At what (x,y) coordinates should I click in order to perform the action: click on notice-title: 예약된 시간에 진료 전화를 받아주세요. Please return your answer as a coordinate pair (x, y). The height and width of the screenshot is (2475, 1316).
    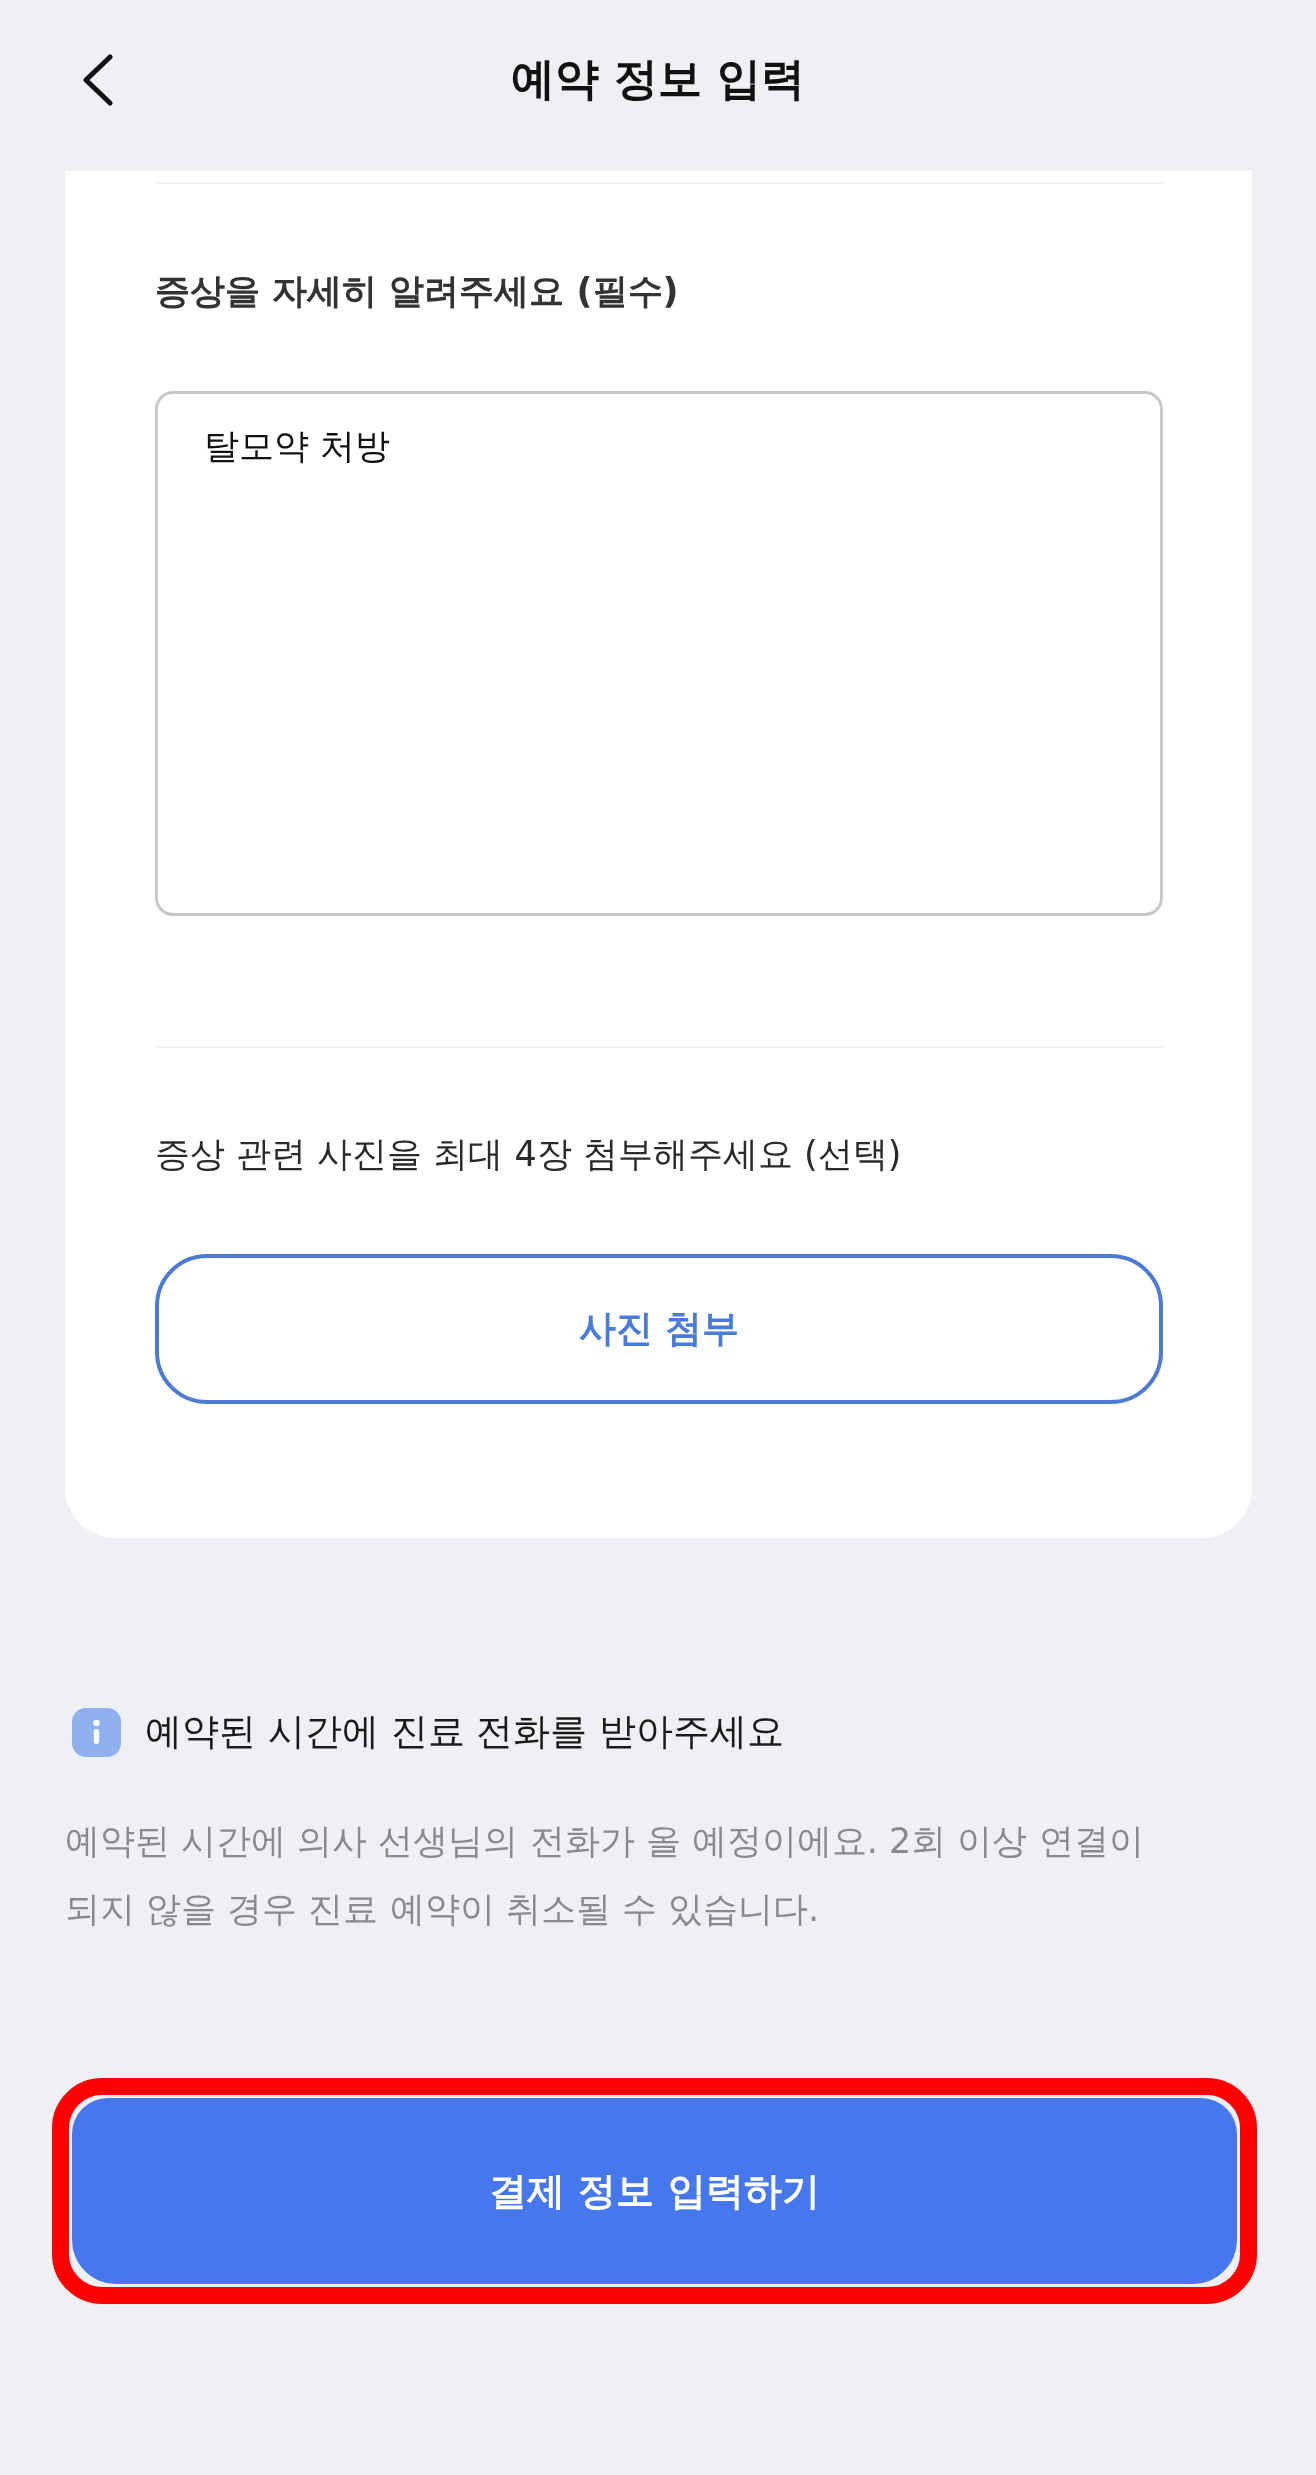
    Looking at the image, I should click on (465, 1732).